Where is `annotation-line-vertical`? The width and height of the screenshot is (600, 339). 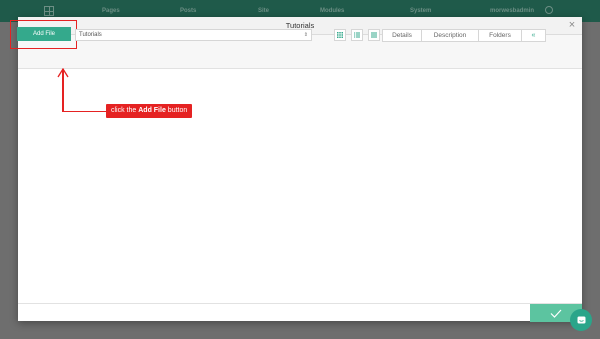 annotation-line-vertical is located at coordinates (63, 90).